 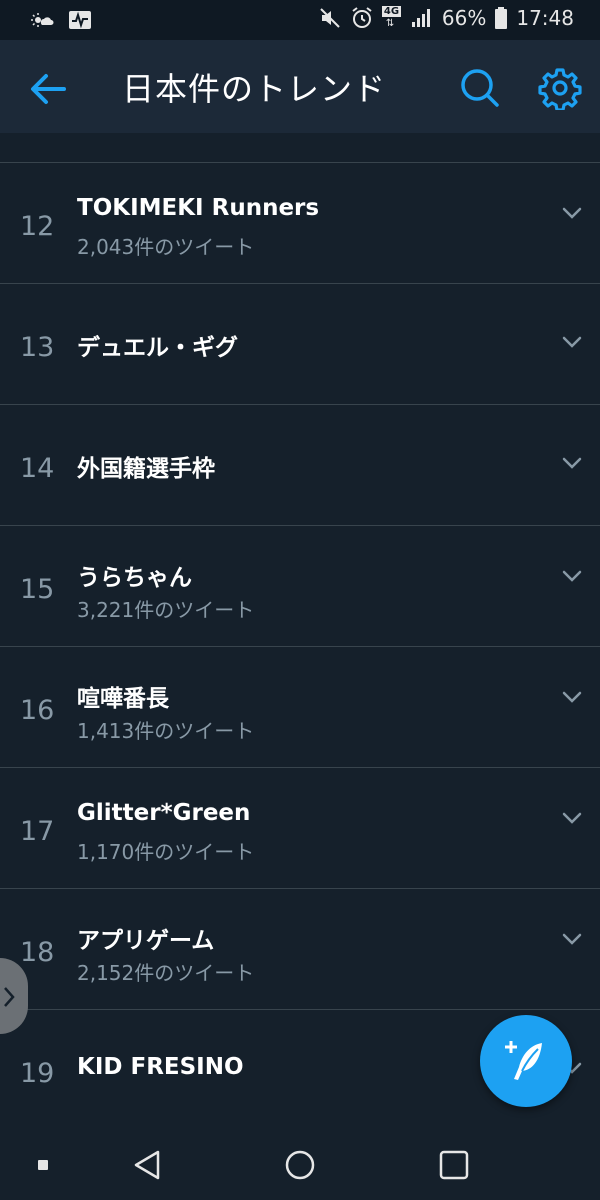 I want to click on nav-back-icon, so click(x=147, y=1165).